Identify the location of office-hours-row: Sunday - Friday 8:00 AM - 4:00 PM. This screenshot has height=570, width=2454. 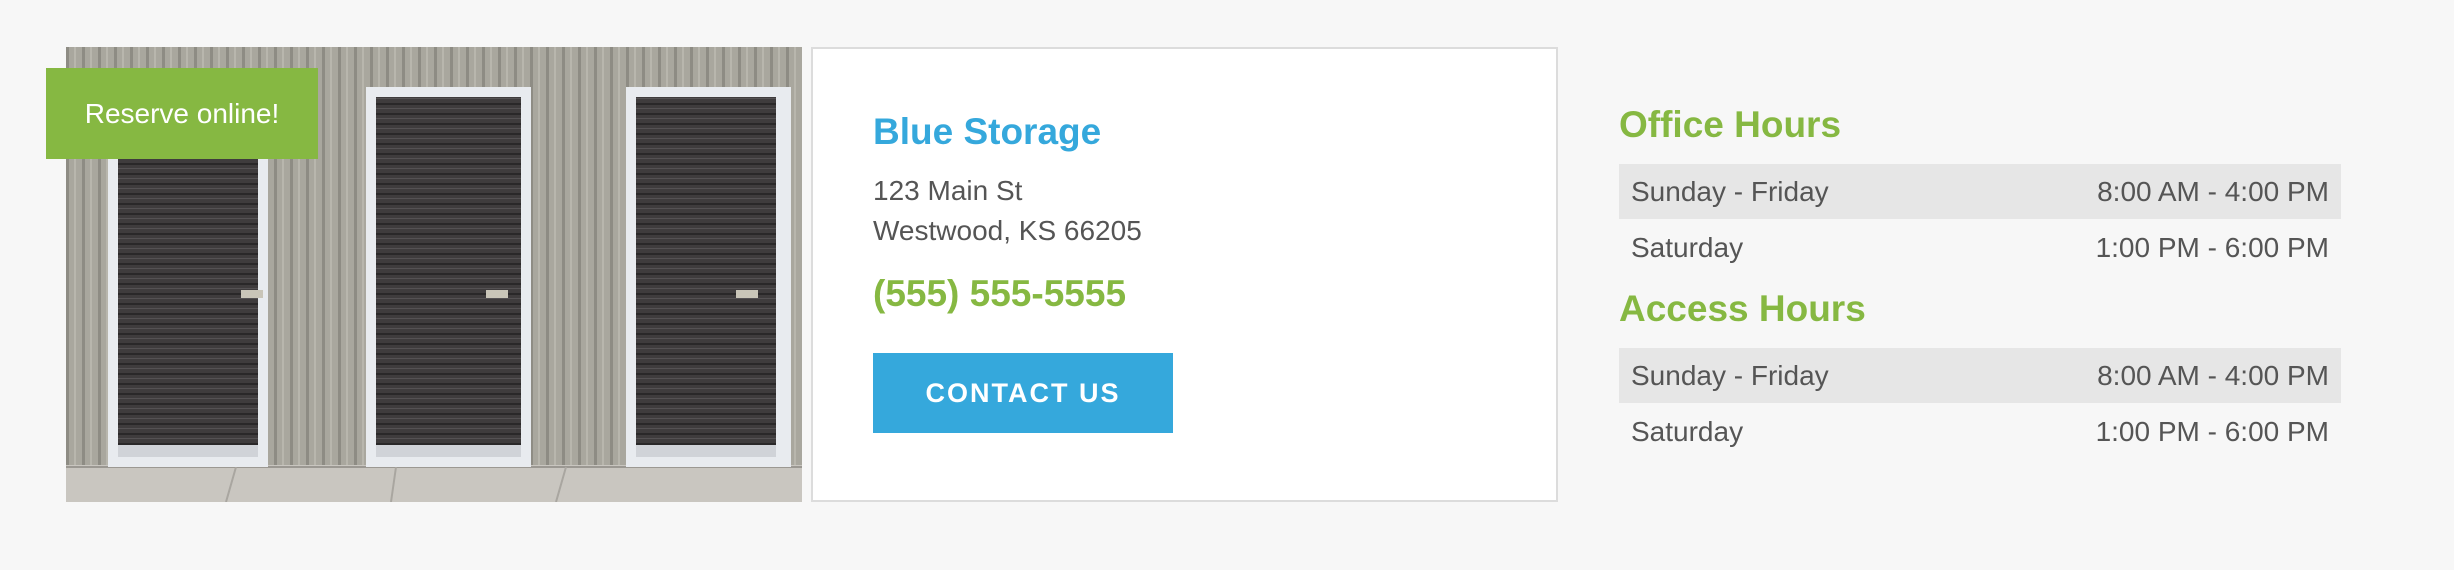
(1980, 191).